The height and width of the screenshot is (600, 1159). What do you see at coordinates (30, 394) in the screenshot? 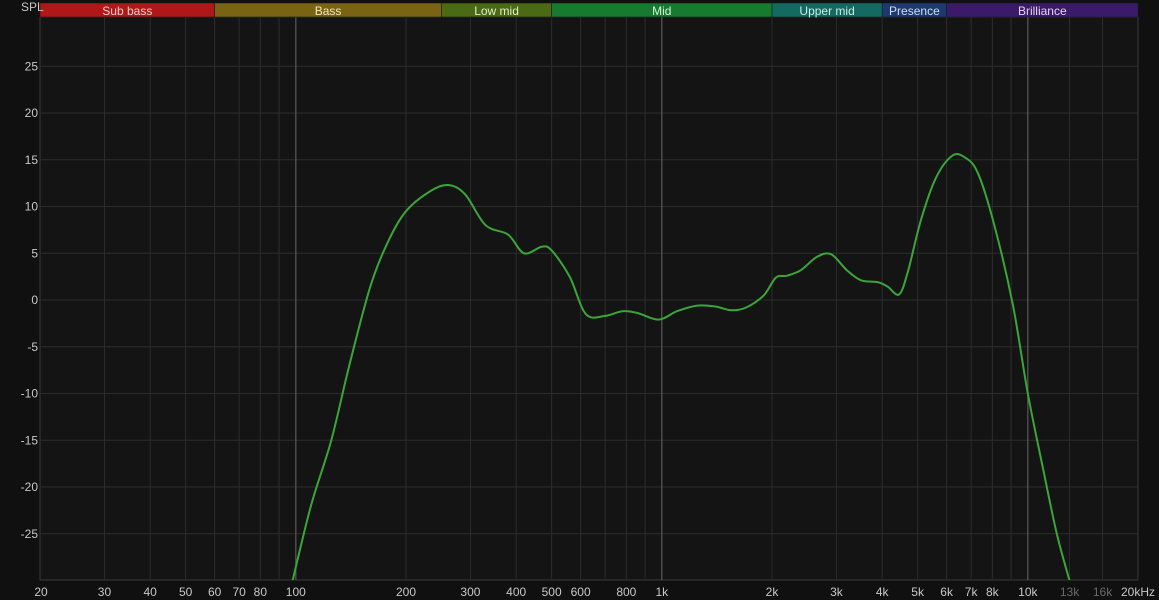
I see `y-tick-label: -10` at bounding box center [30, 394].